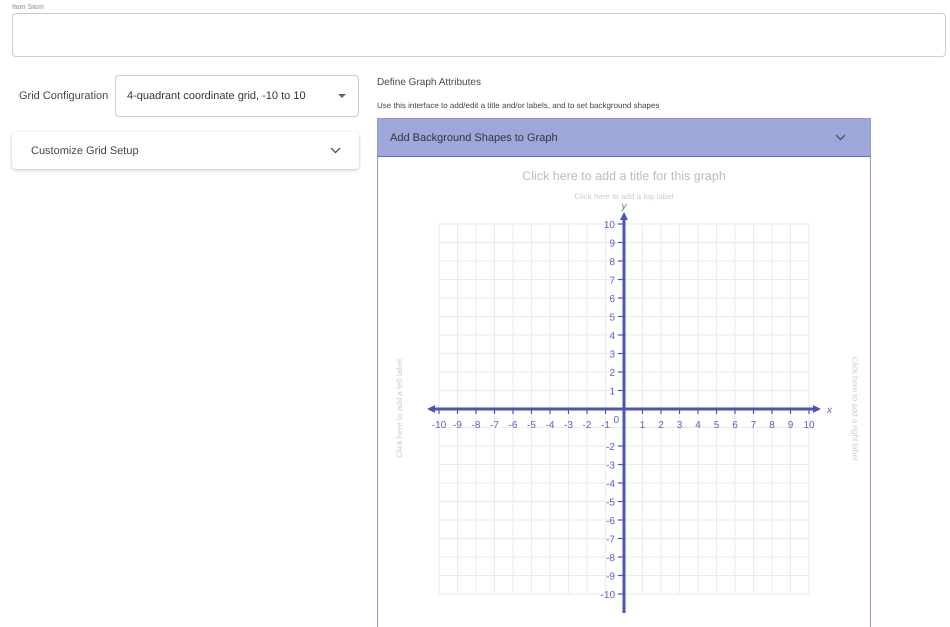 The width and height of the screenshot is (950, 627). Describe the element at coordinates (342, 96) in the screenshot. I see `dropdown-caret-icon` at that location.